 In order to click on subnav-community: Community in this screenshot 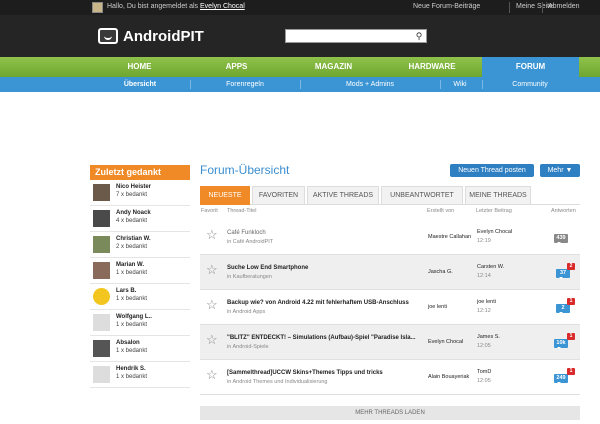, I will do `click(530, 84)`.